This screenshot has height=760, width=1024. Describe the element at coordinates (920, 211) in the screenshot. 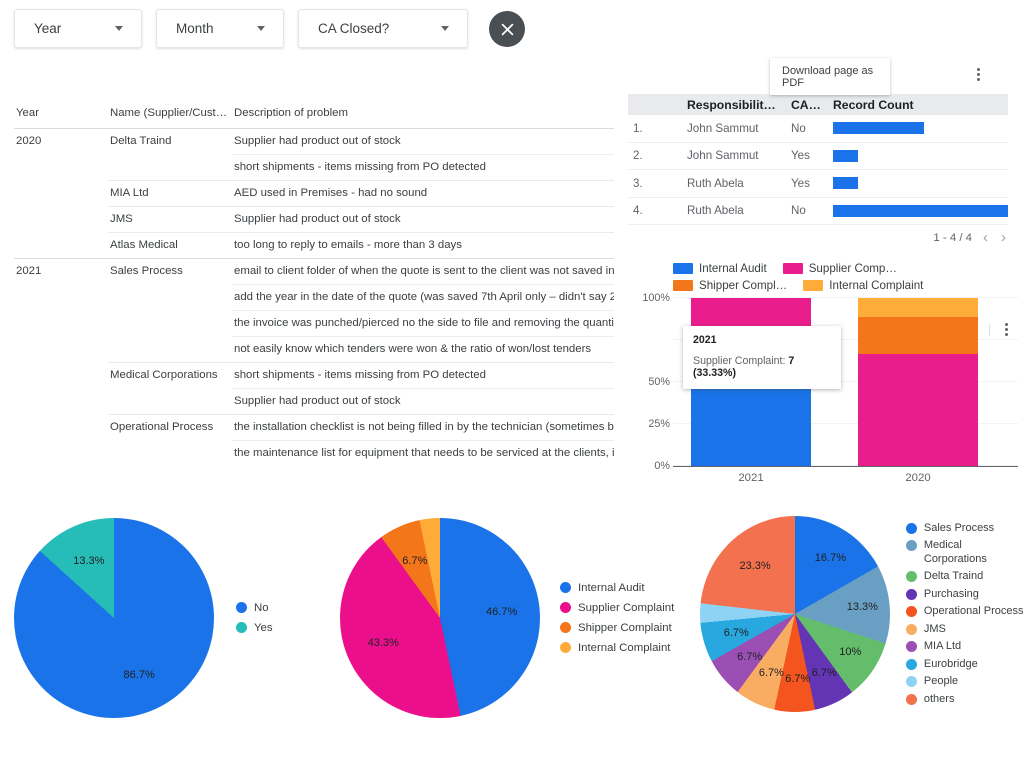

I see `cell-record-count` at that location.